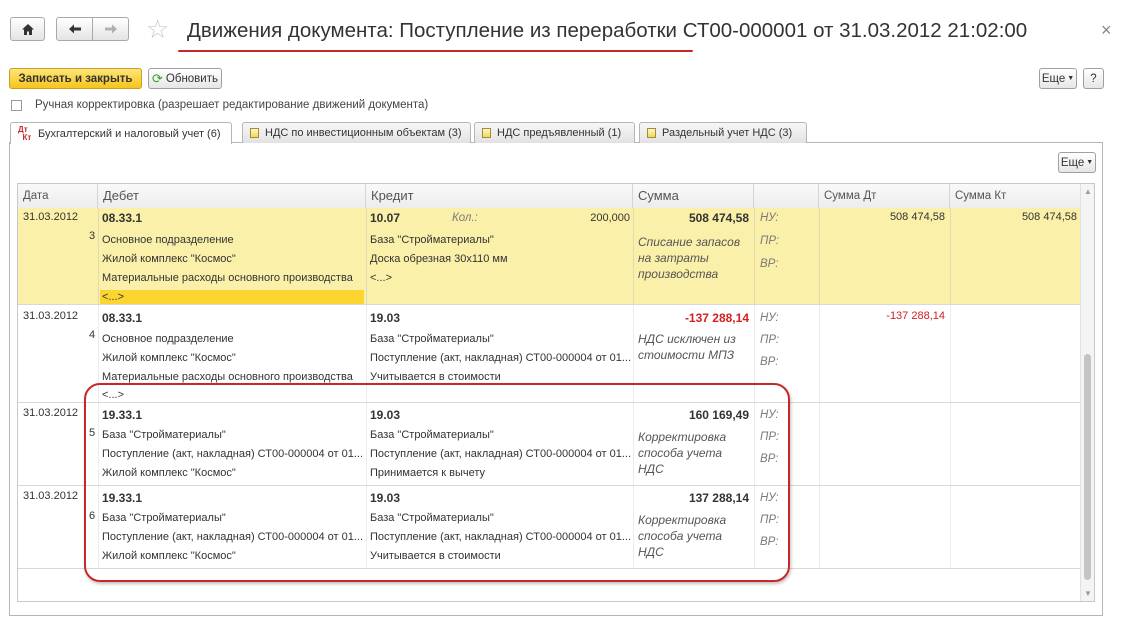 The image size is (1128, 629). Describe the element at coordinates (129, 133) in the screenshot. I see `tab-label: Бухгалтерский и налоговый учет (6)` at that location.